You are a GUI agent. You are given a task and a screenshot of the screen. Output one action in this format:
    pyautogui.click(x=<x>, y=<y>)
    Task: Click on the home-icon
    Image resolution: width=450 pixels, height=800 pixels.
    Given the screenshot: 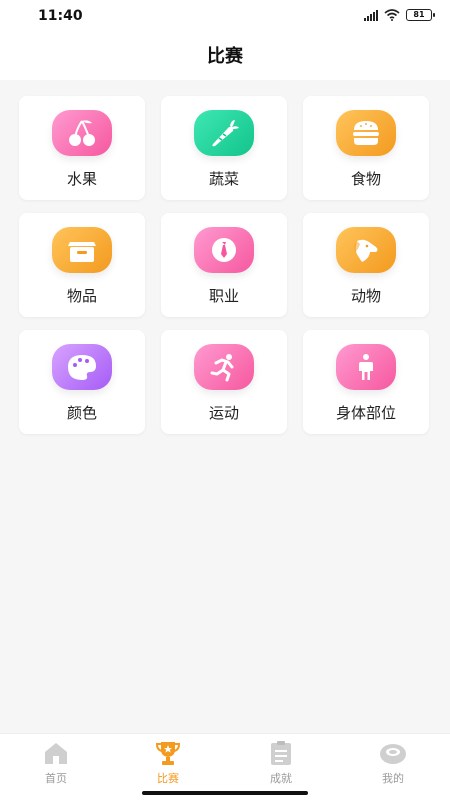 What is the action you would take?
    pyautogui.click(x=56, y=753)
    